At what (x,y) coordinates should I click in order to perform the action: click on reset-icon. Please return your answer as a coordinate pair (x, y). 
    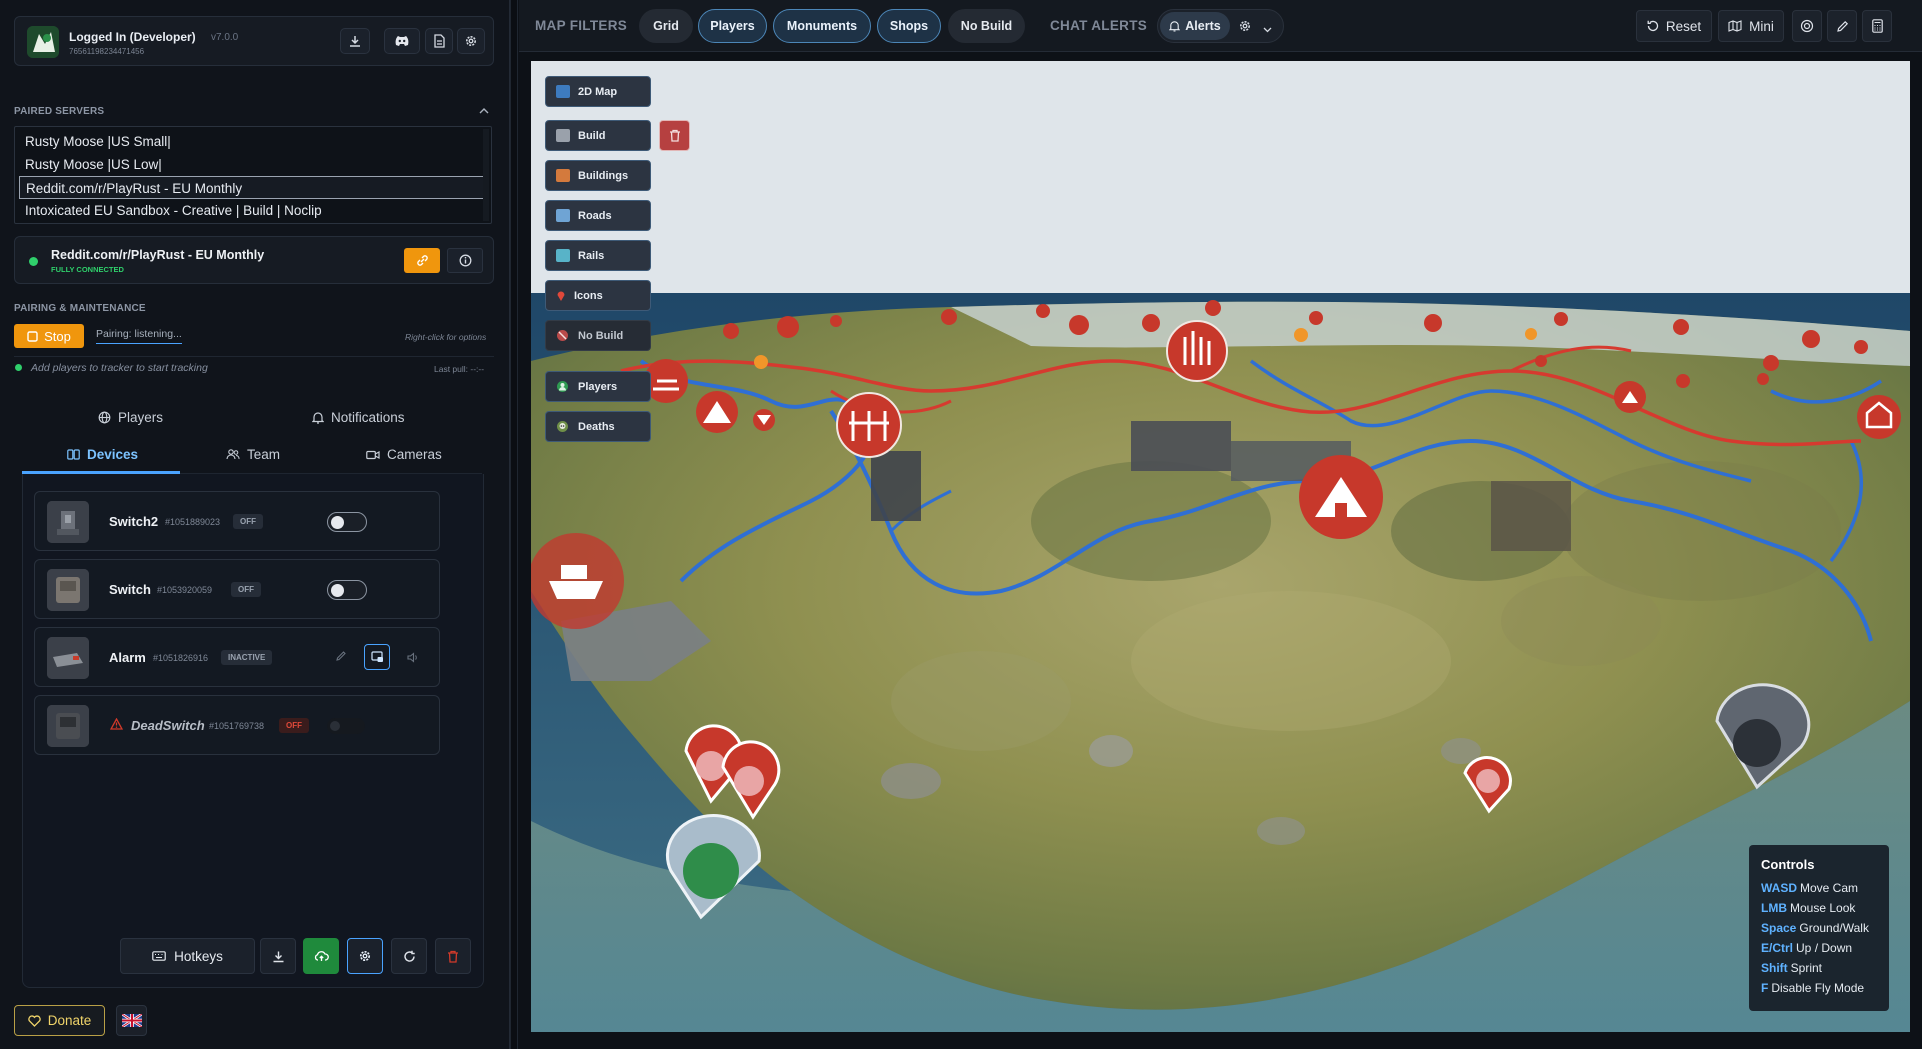
    Looking at the image, I should click on (1652, 26).